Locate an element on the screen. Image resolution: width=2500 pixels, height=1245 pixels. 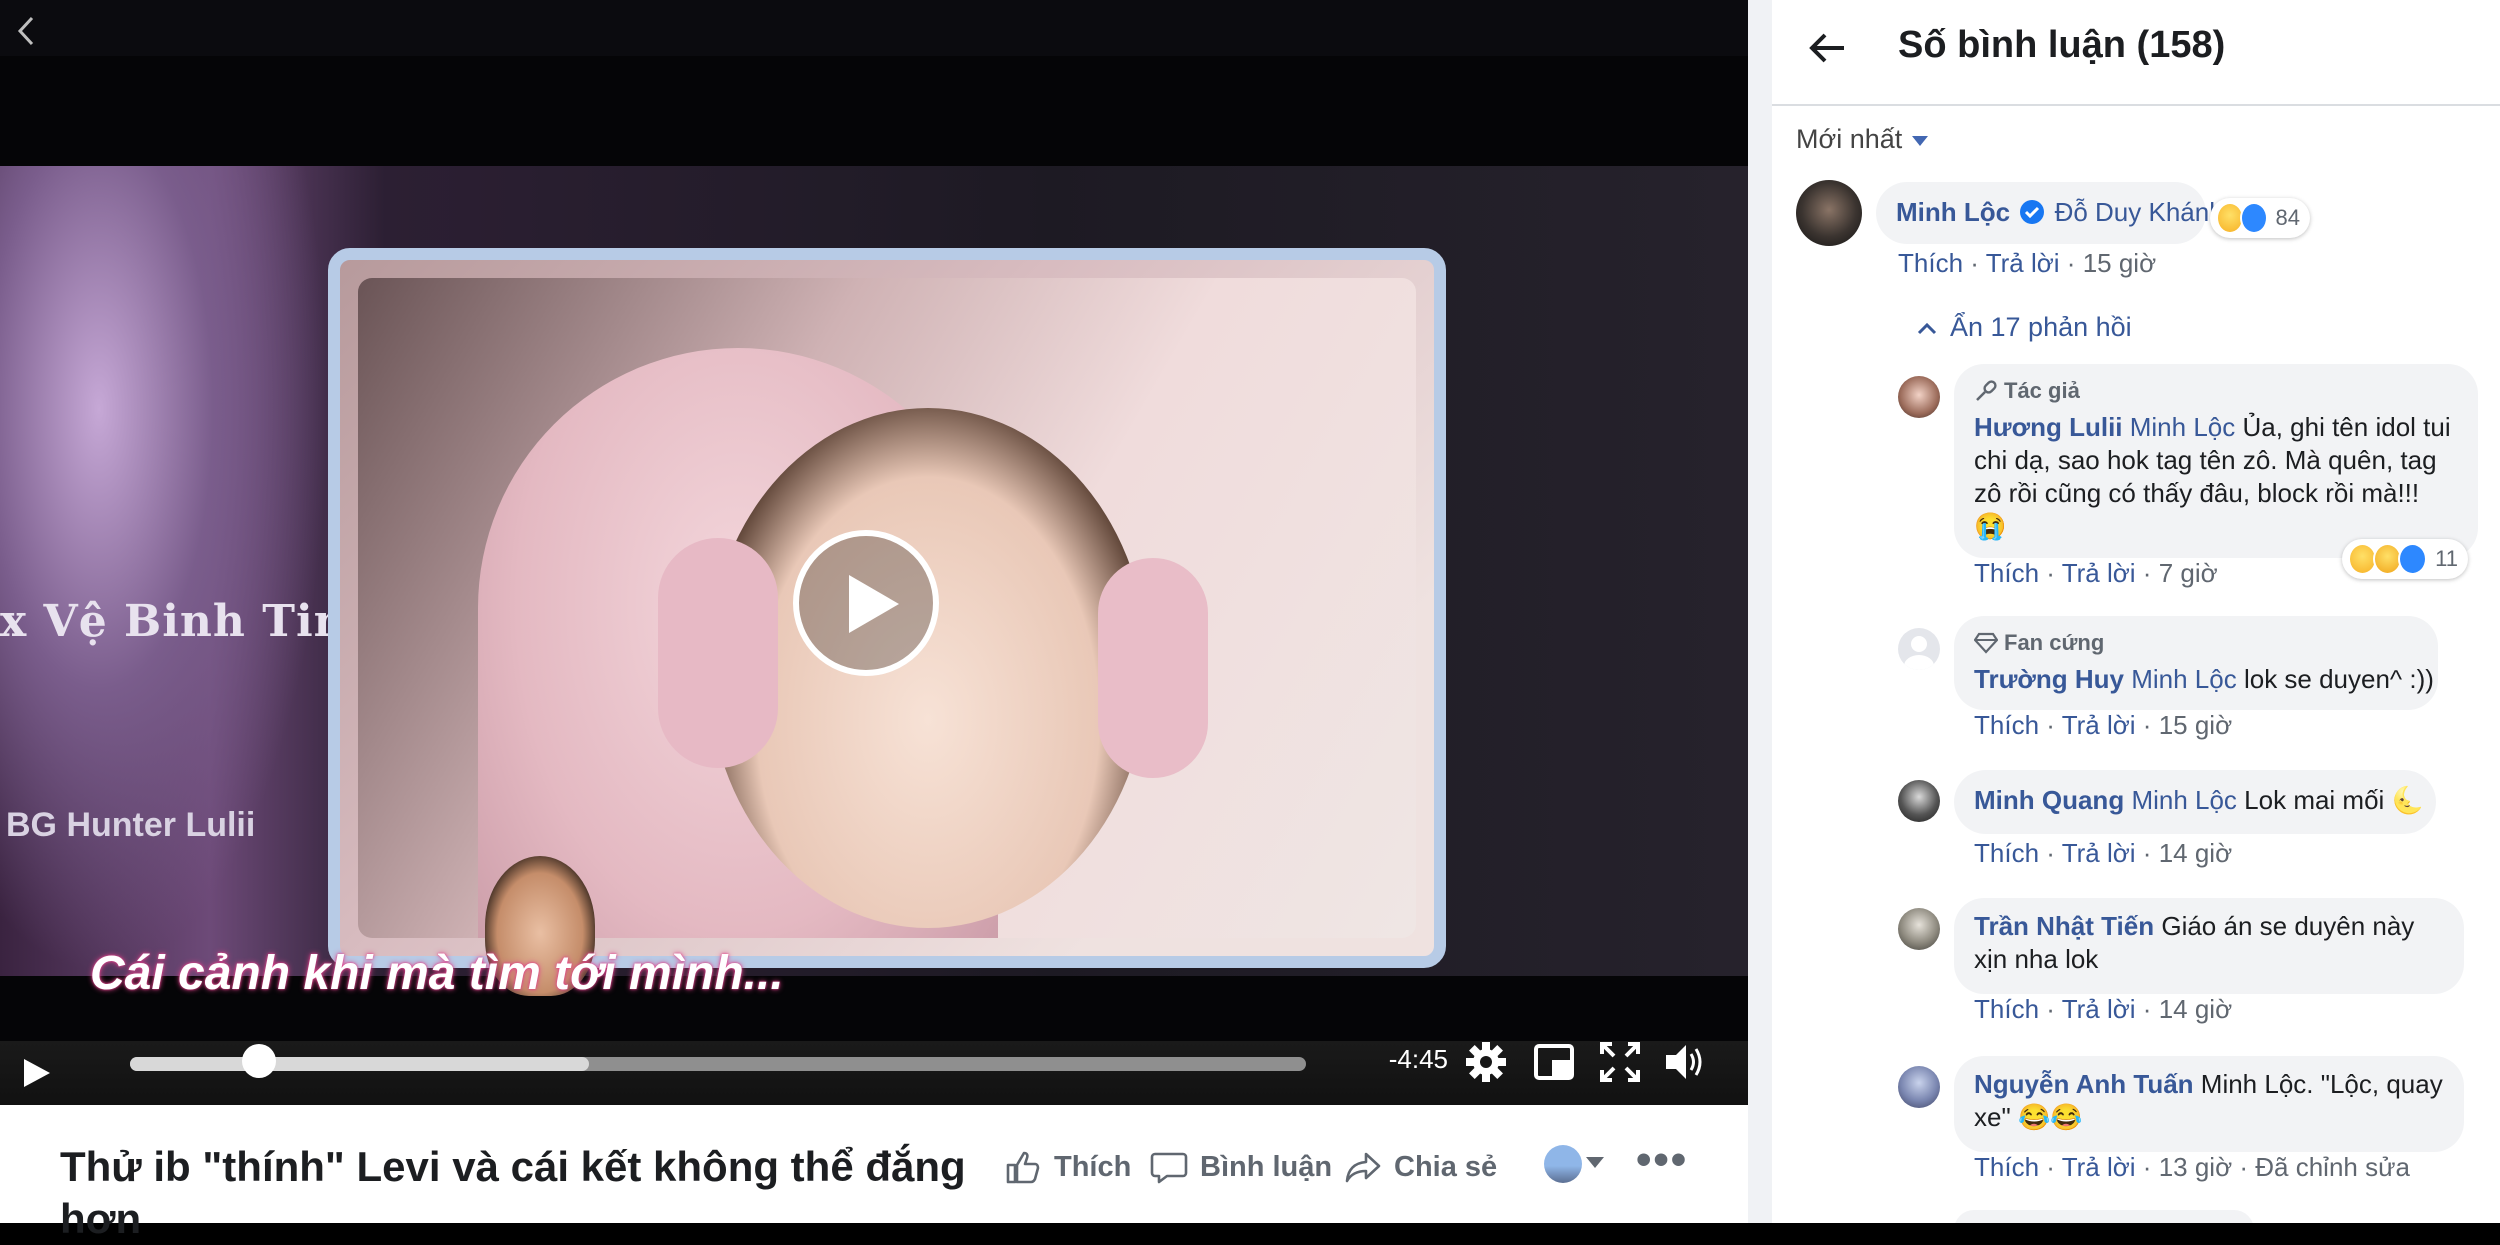
more-options-icon: ••• is located at coordinates (1662, 1160).